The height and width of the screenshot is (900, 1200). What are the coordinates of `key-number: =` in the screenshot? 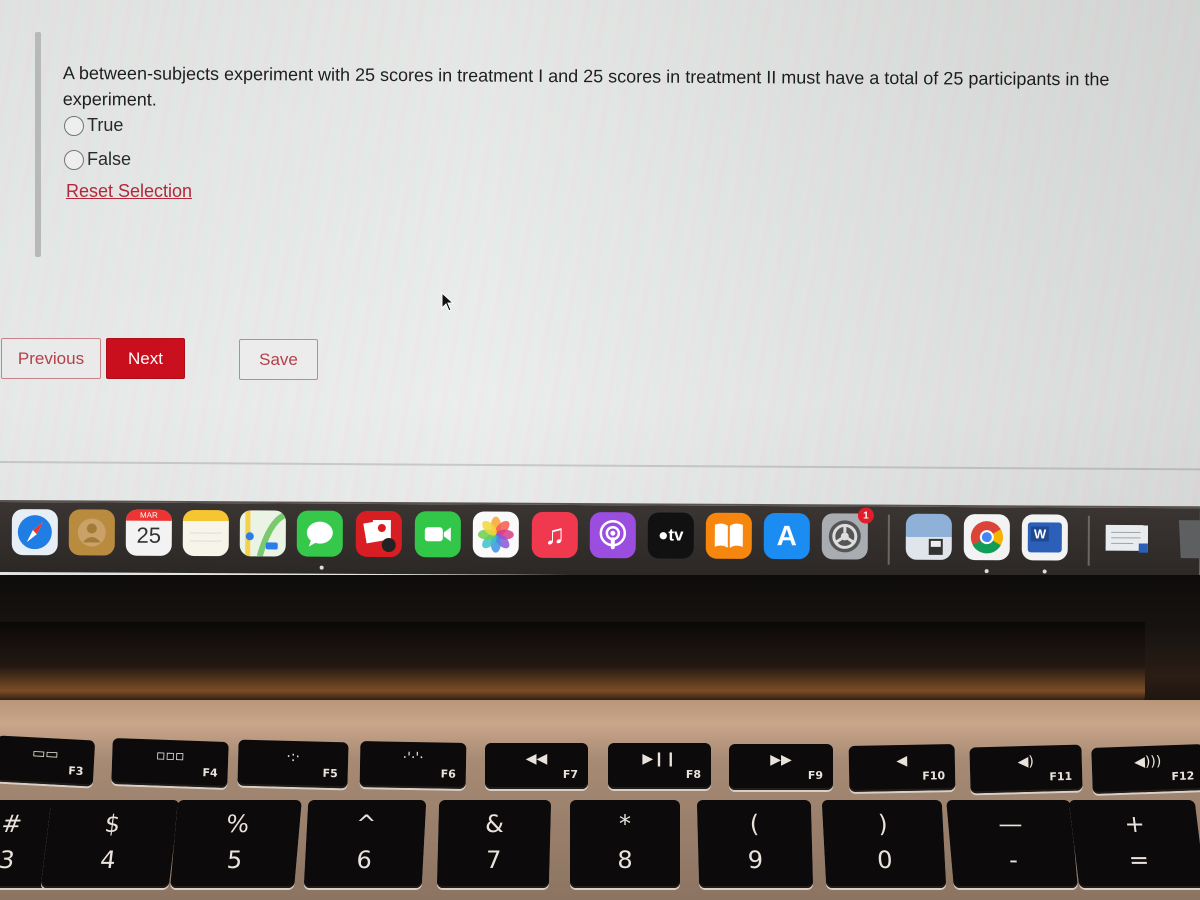 It's located at (1139, 860).